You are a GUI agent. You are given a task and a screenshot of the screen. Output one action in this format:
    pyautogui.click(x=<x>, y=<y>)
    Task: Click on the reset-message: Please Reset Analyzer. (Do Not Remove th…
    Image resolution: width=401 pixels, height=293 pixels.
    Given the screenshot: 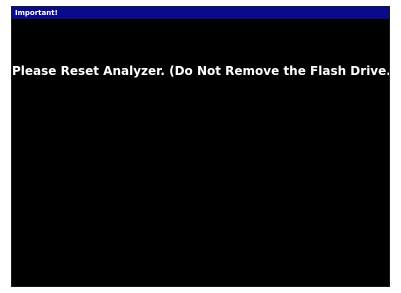 What is the action you would take?
    pyautogui.click(x=201, y=71)
    